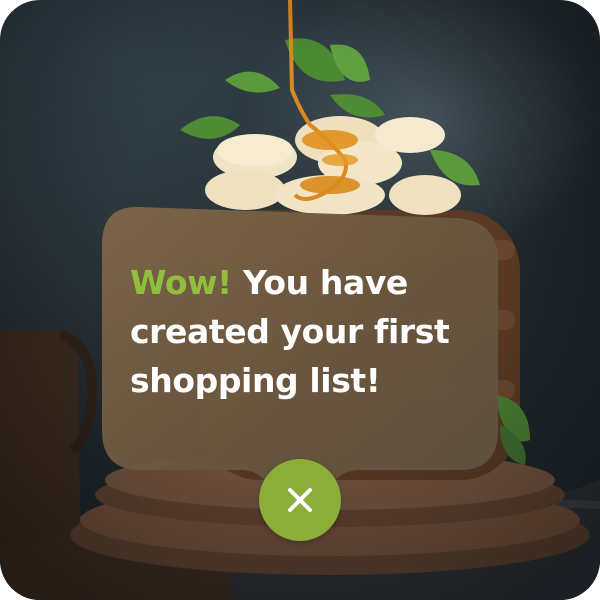  I want to click on highlight-text: Wow!, so click(181, 282).